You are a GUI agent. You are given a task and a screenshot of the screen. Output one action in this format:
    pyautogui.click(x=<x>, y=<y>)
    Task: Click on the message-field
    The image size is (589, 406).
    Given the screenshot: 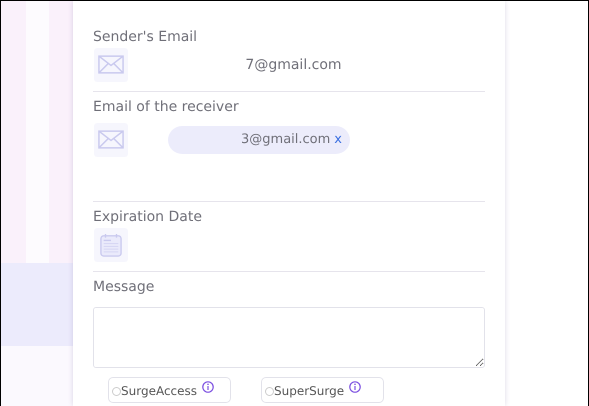 What is the action you would take?
    pyautogui.click(x=289, y=337)
    